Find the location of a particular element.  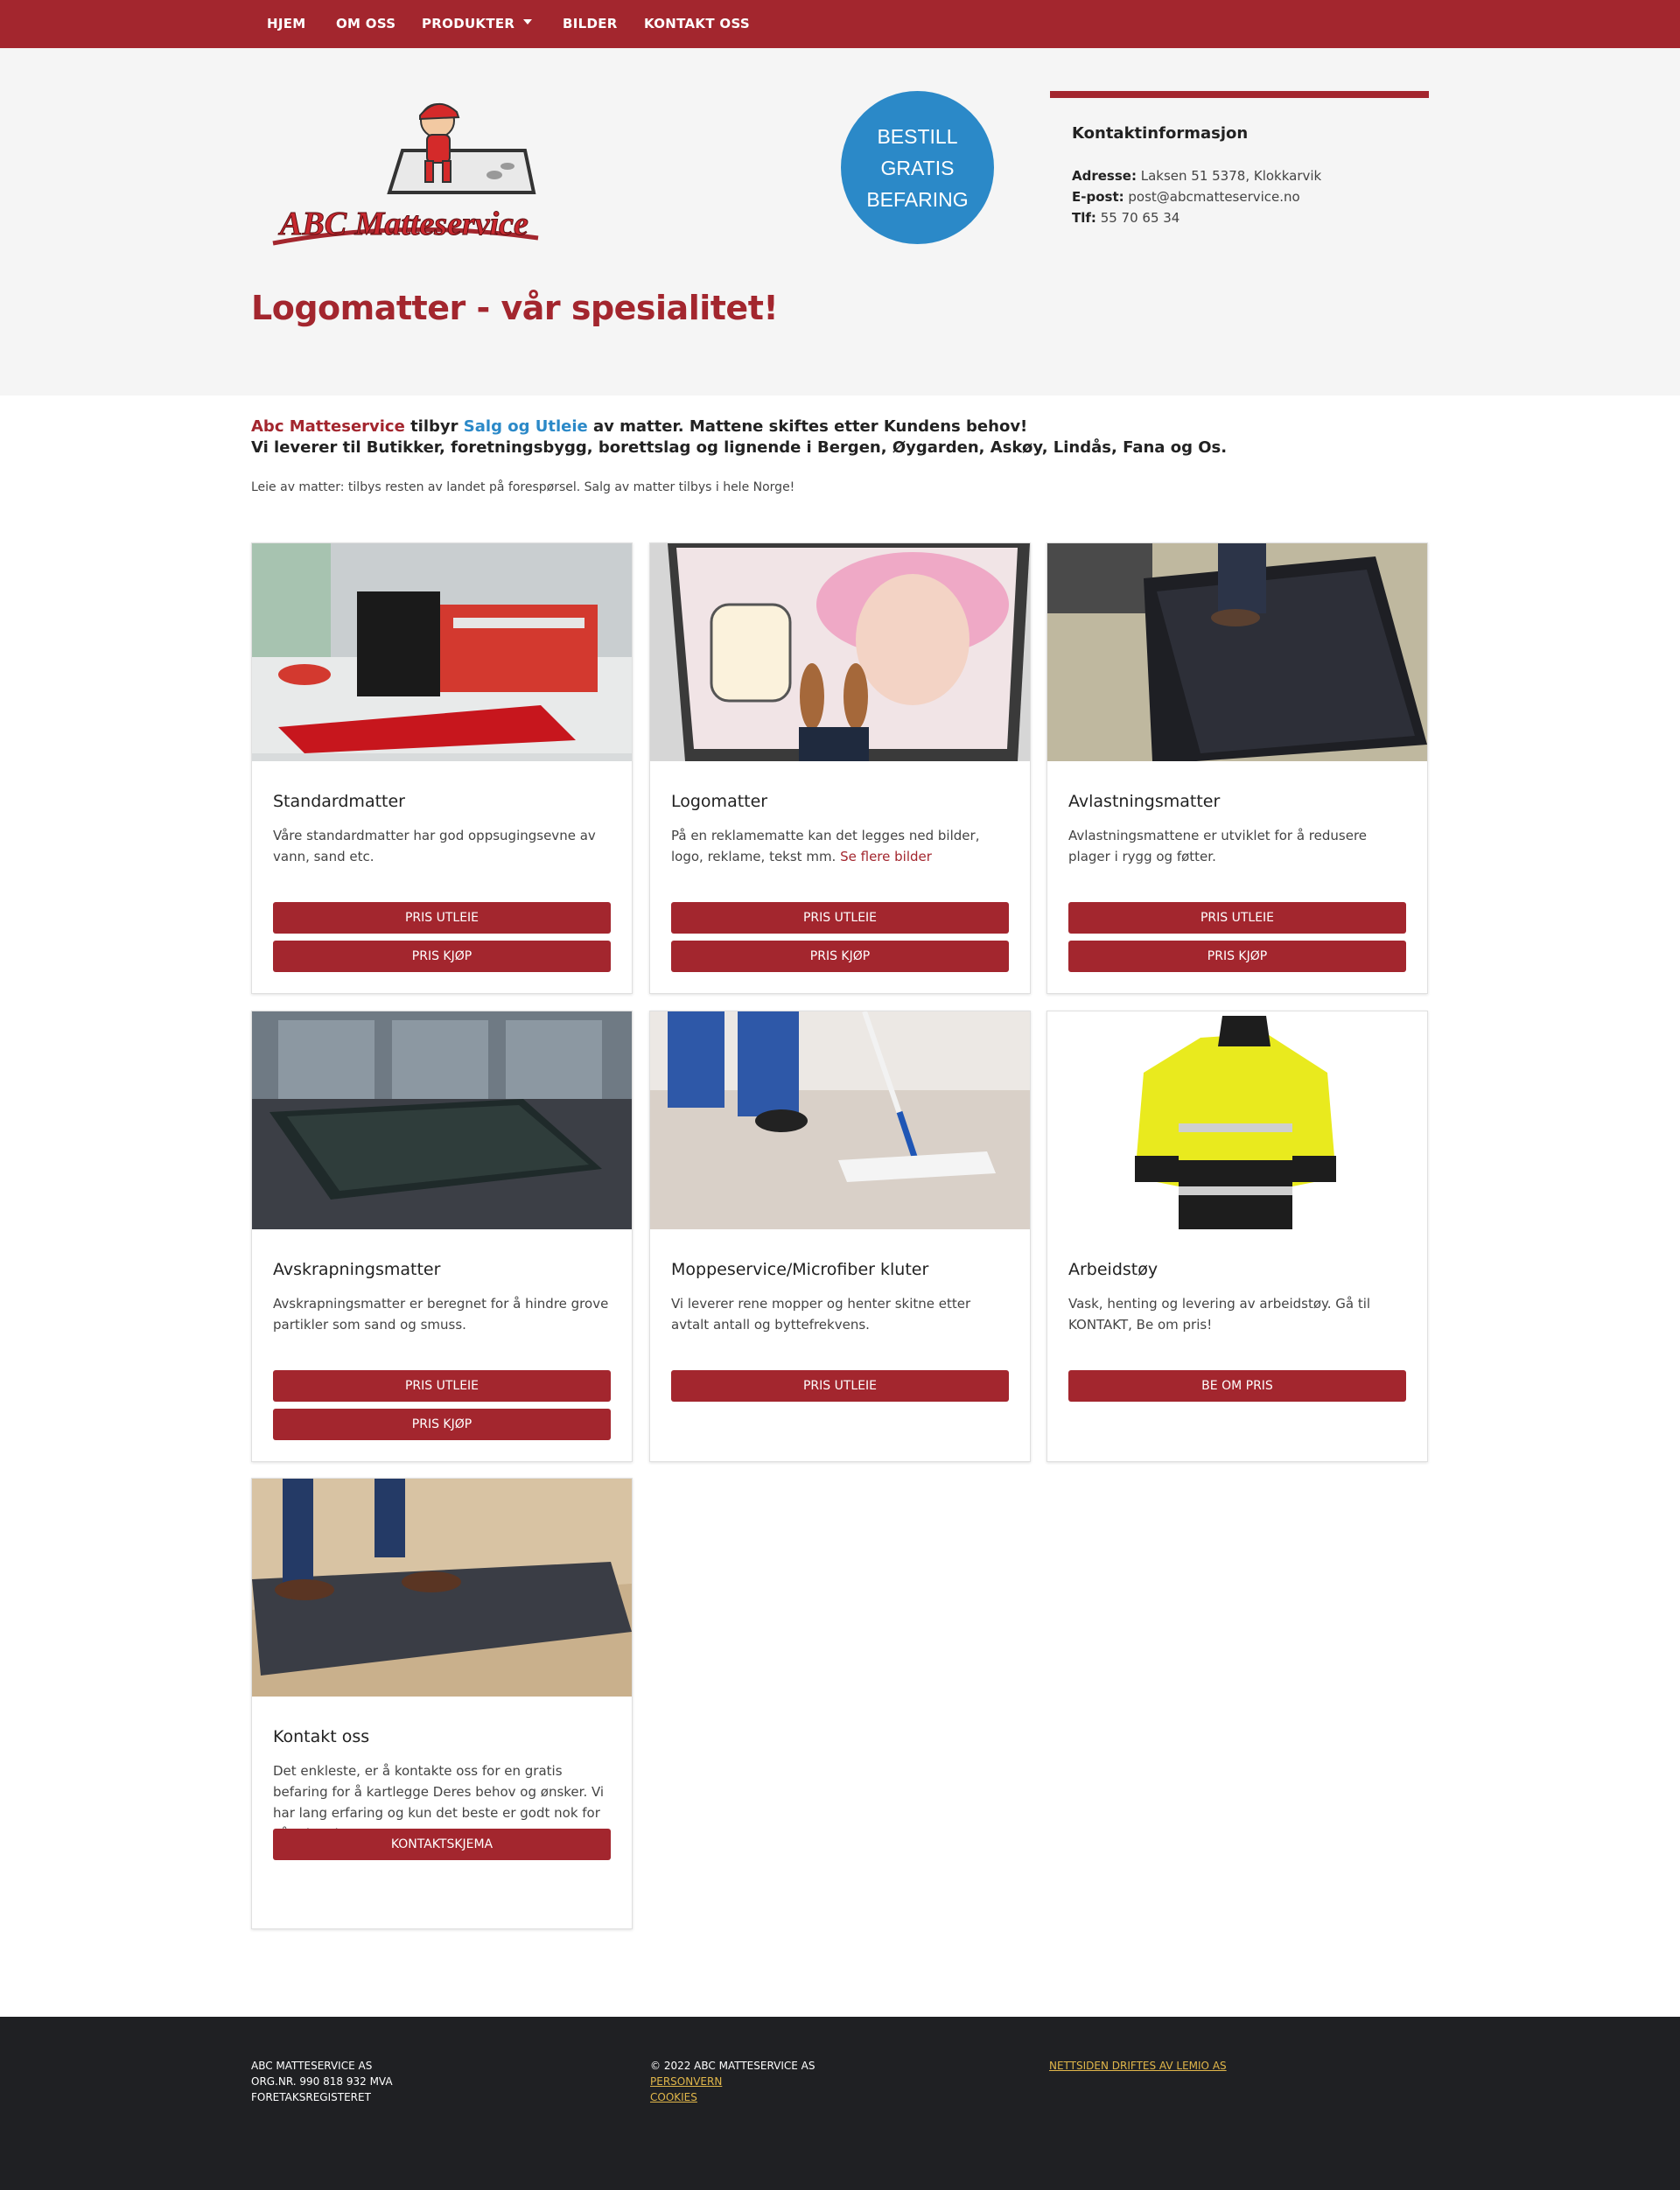

footer-register: FORETAKSREGISTERET is located at coordinates (311, 2097).